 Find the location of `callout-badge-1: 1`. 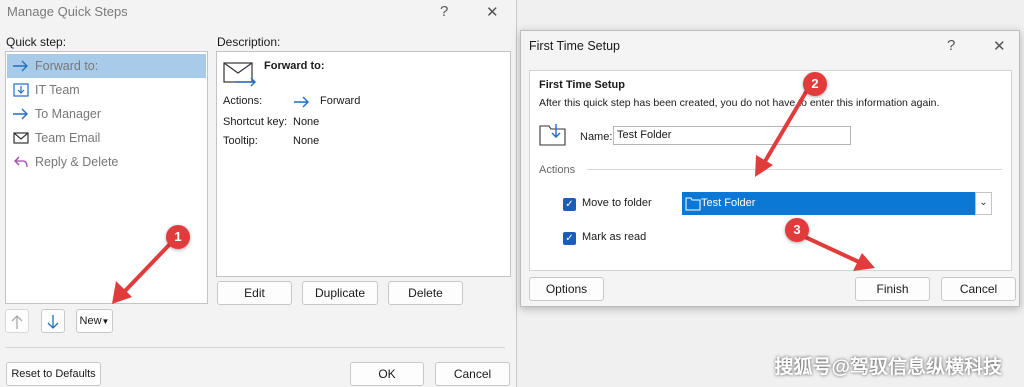

callout-badge-1: 1 is located at coordinates (178, 237).